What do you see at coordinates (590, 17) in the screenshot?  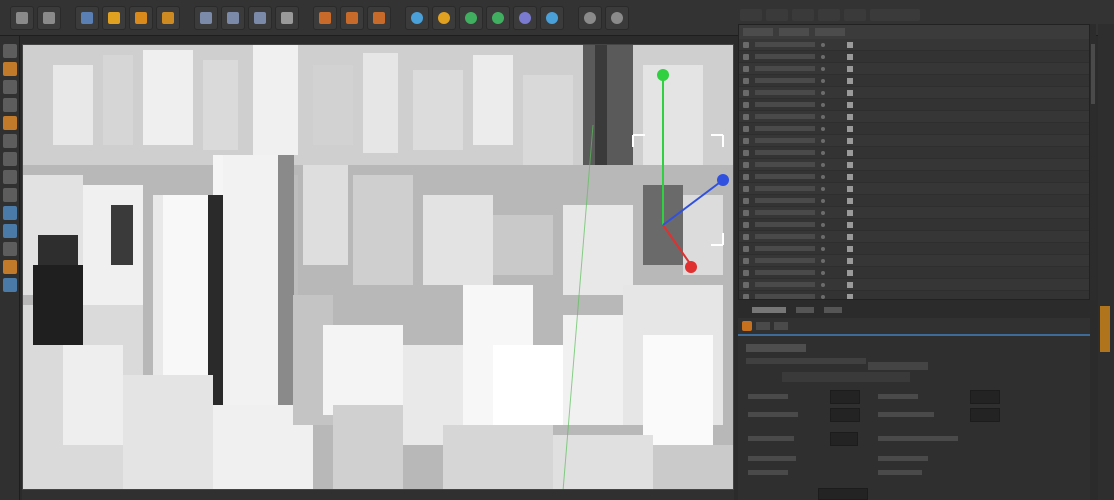 I see `camera-button` at bounding box center [590, 17].